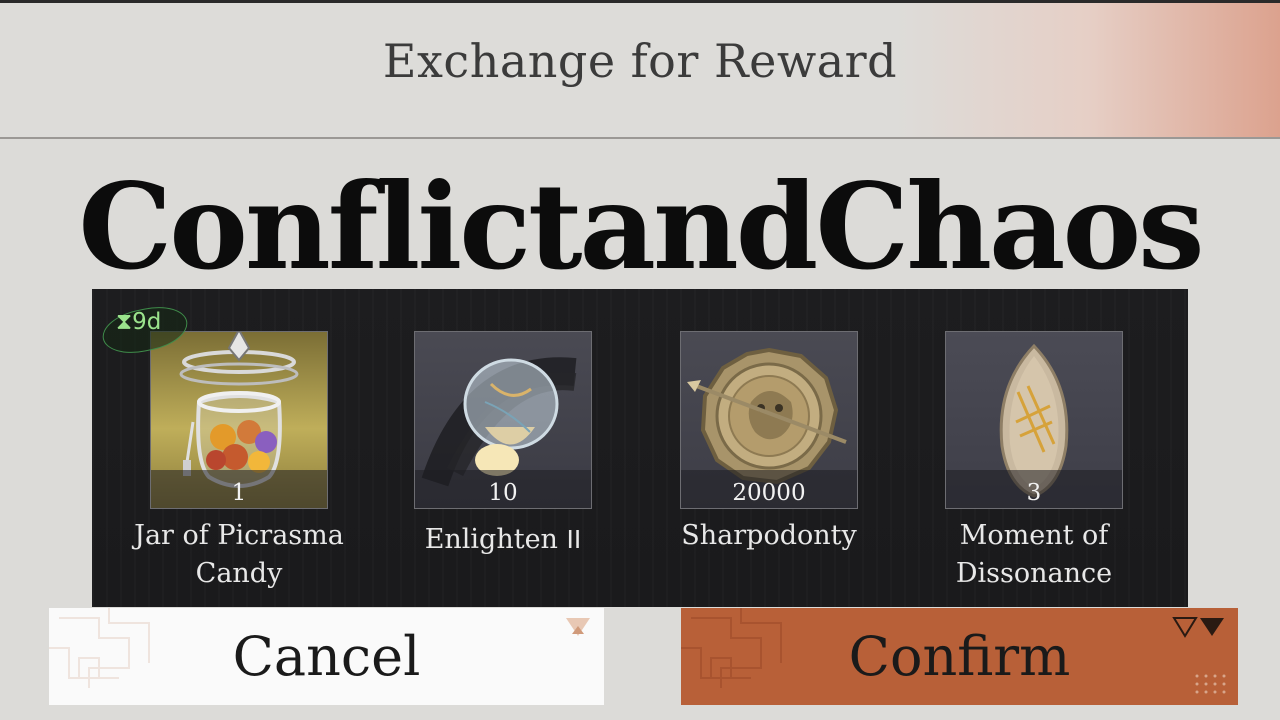 The width and height of the screenshot is (1280, 720). I want to click on cancel-button: Cancel, so click(326, 656).